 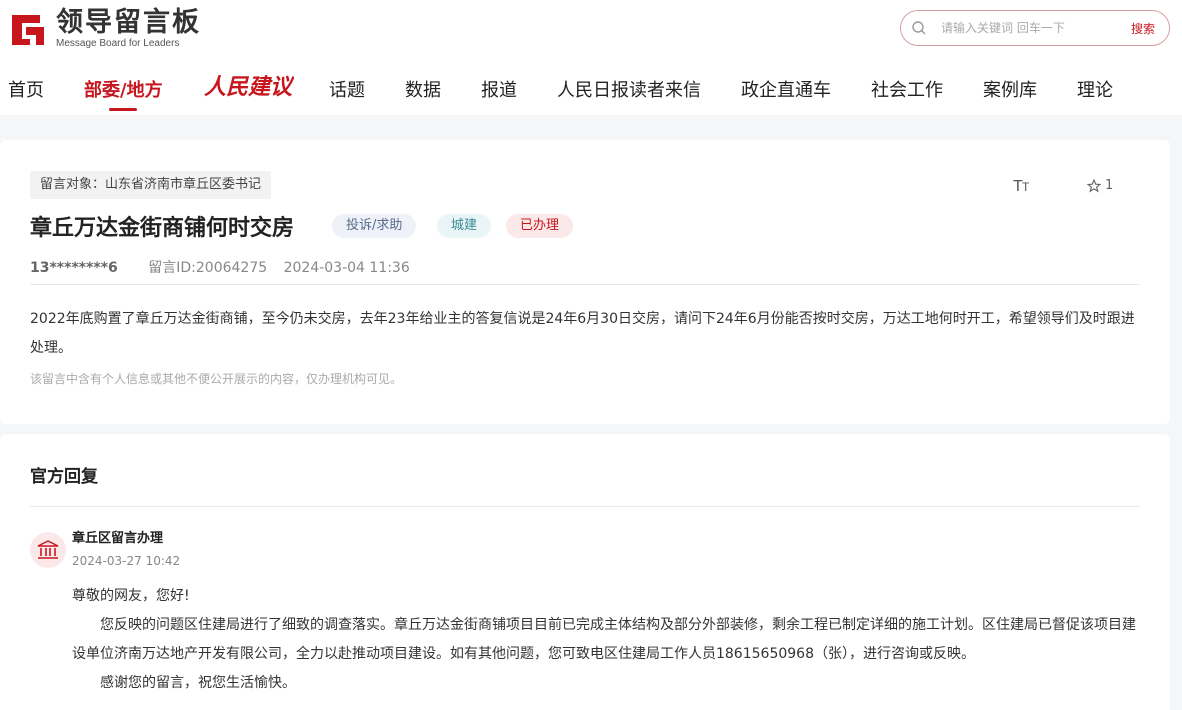 I want to click on nav-item-social-work: 社会工作, so click(x=907, y=89).